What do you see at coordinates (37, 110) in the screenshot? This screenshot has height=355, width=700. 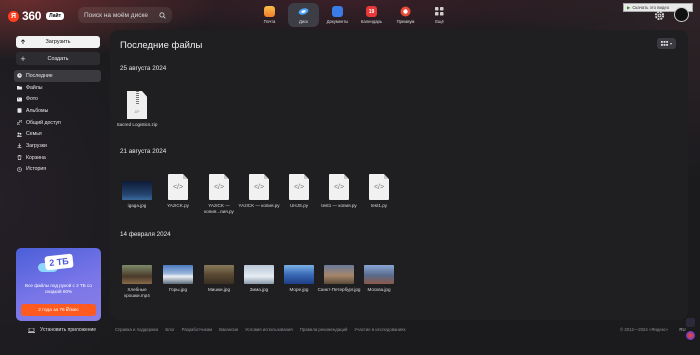 I see `sidebar-item-label: Альбомы` at bounding box center [37, 110].